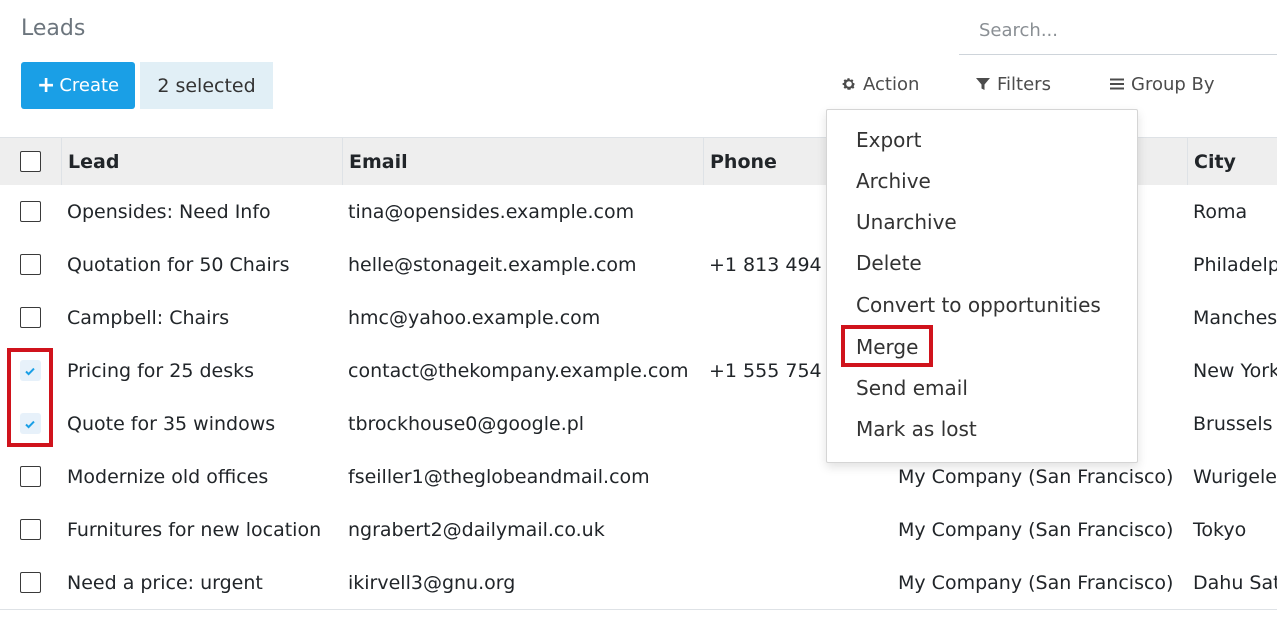 The image size is (1277, 622). Describe the element at coordinates (1235, 317) in the screenshot. I see `cell-city: Manches` at that location.